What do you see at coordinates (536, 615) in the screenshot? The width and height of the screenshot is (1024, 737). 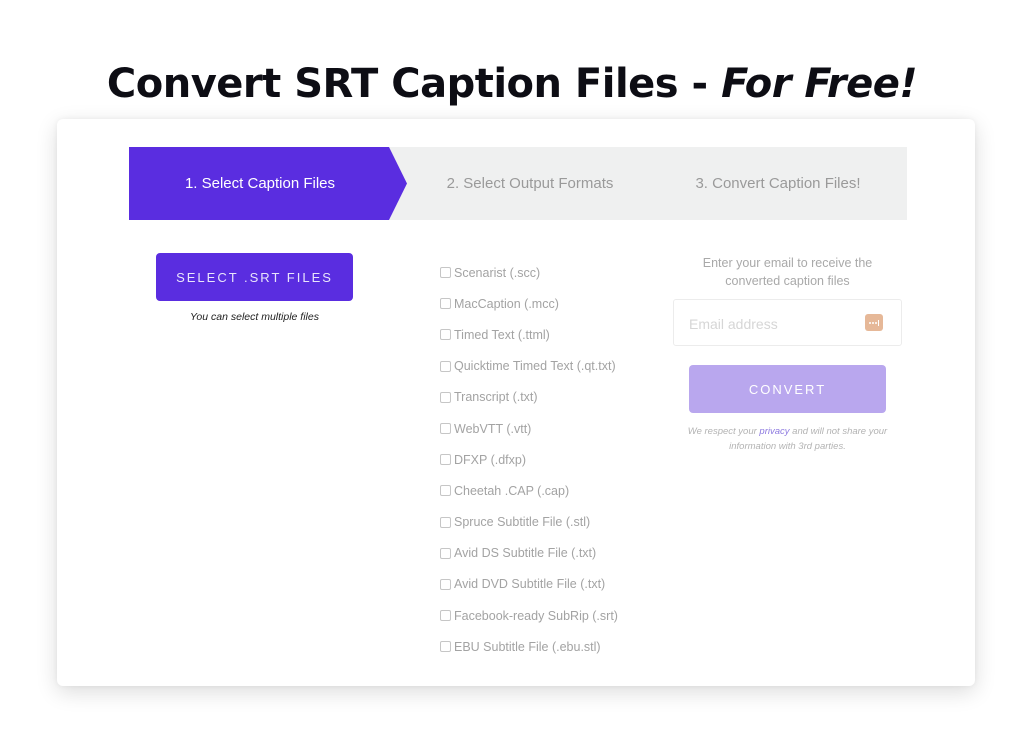 I see `format-label: Facebook-ready SubRip (.srt)` at bounding box center [536, 615].